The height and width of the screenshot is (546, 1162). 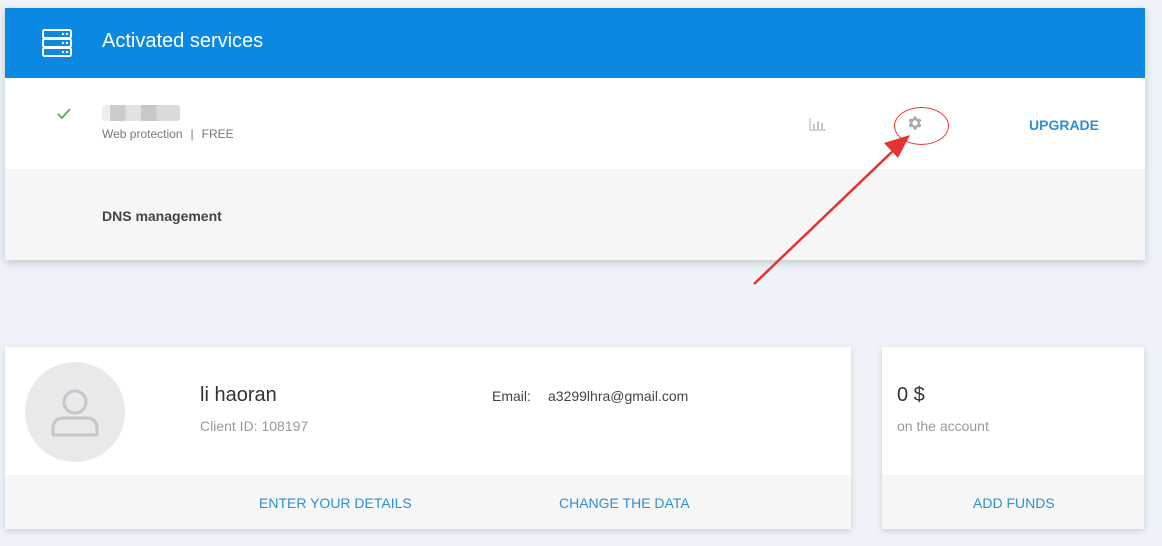 I want to click on balance-subtitle: on the account, so click(x=943, y=426).